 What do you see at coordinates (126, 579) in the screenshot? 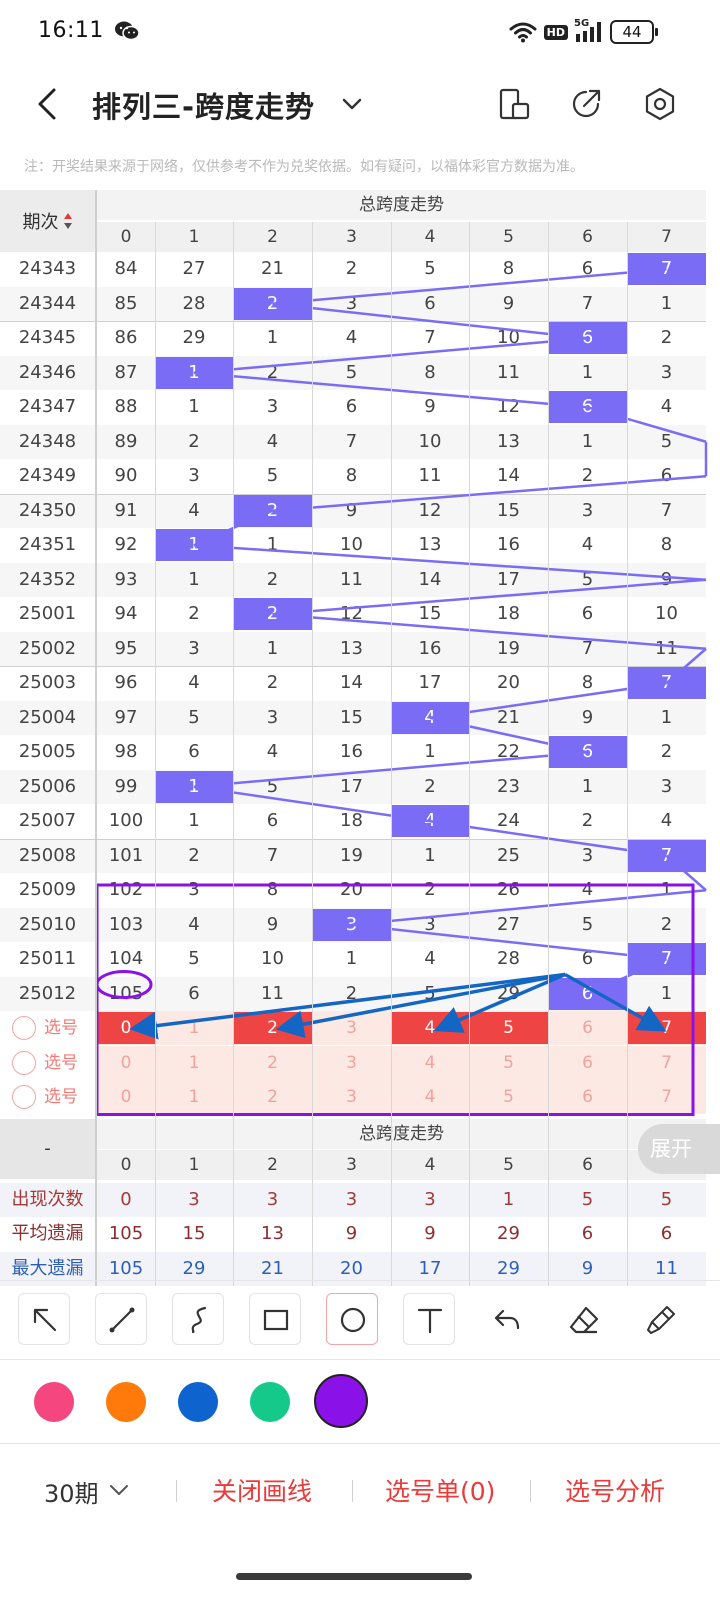
I see `omission-cell: 93` at bounding box center [126, 579].